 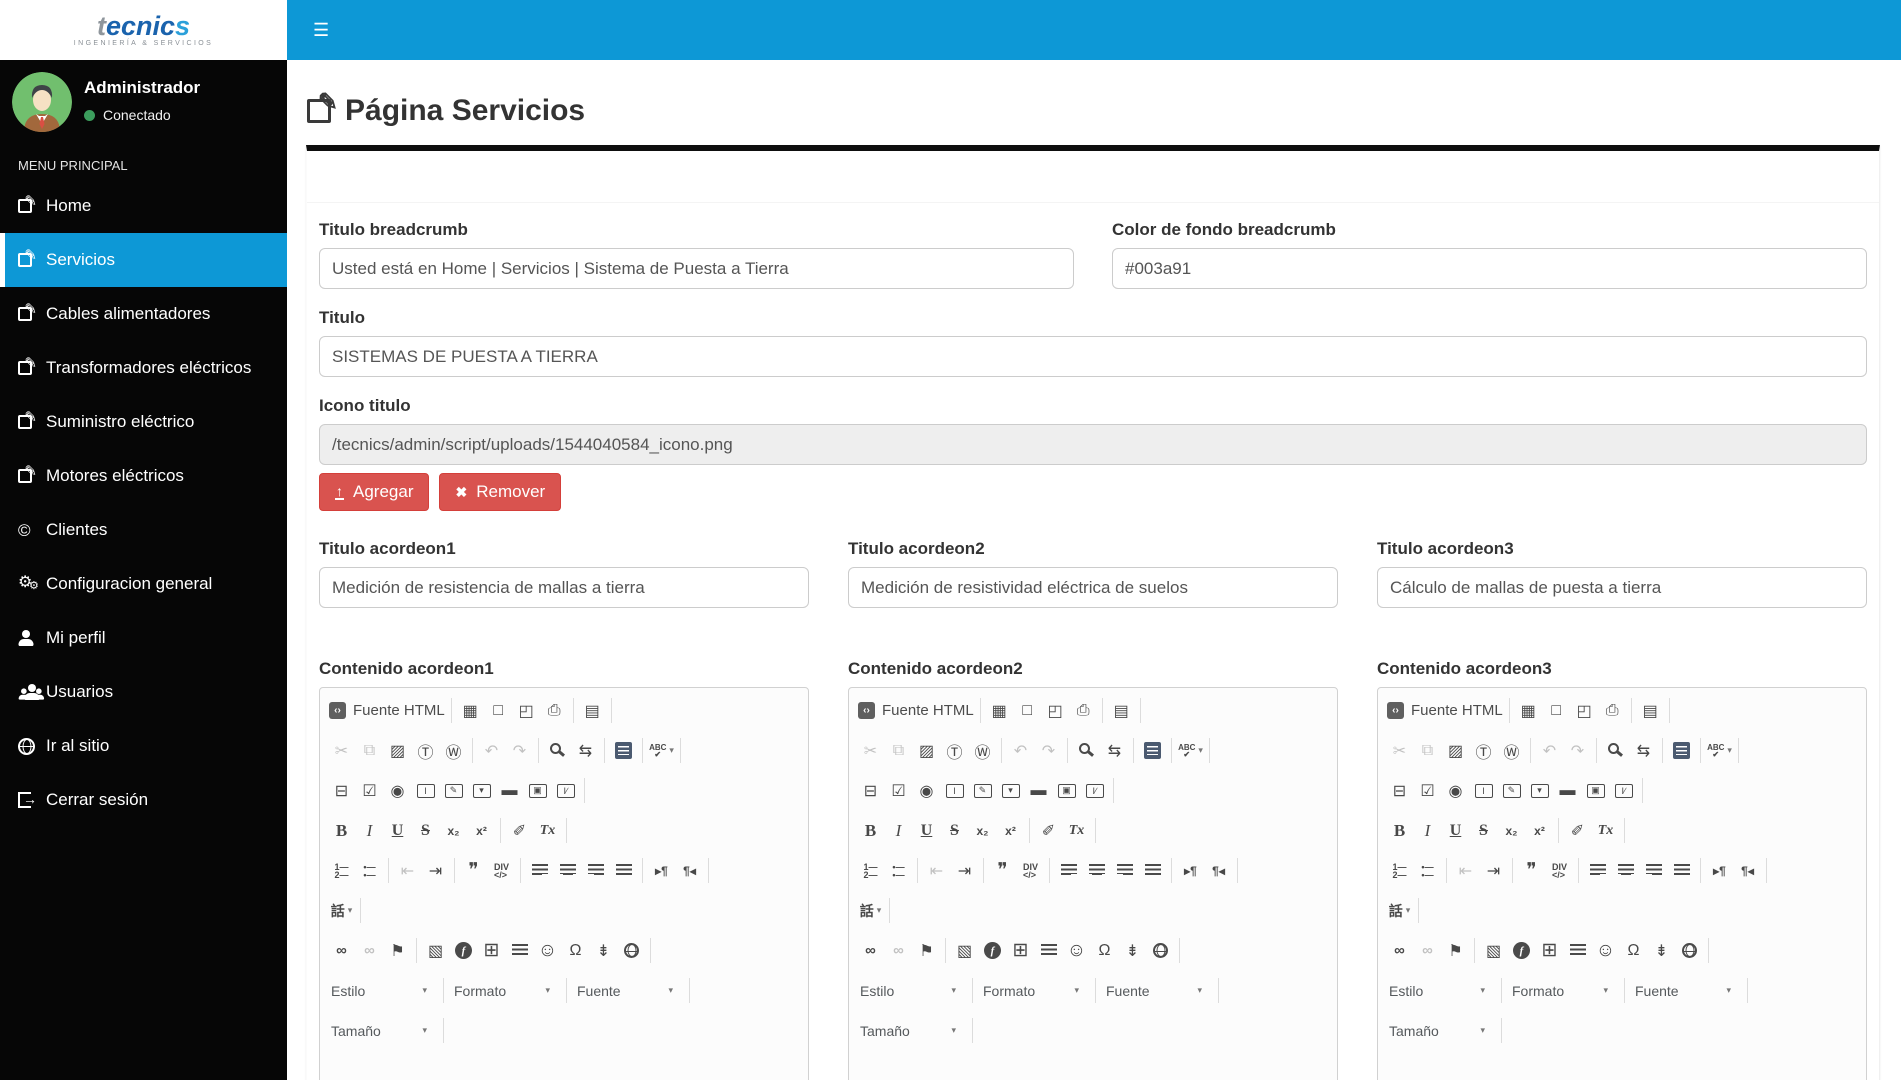 What do you see at coordinates (628, 991) in the screenshot?
I see `font-name-dropdown: Fuente ▾` at bounding box center [628, 991].